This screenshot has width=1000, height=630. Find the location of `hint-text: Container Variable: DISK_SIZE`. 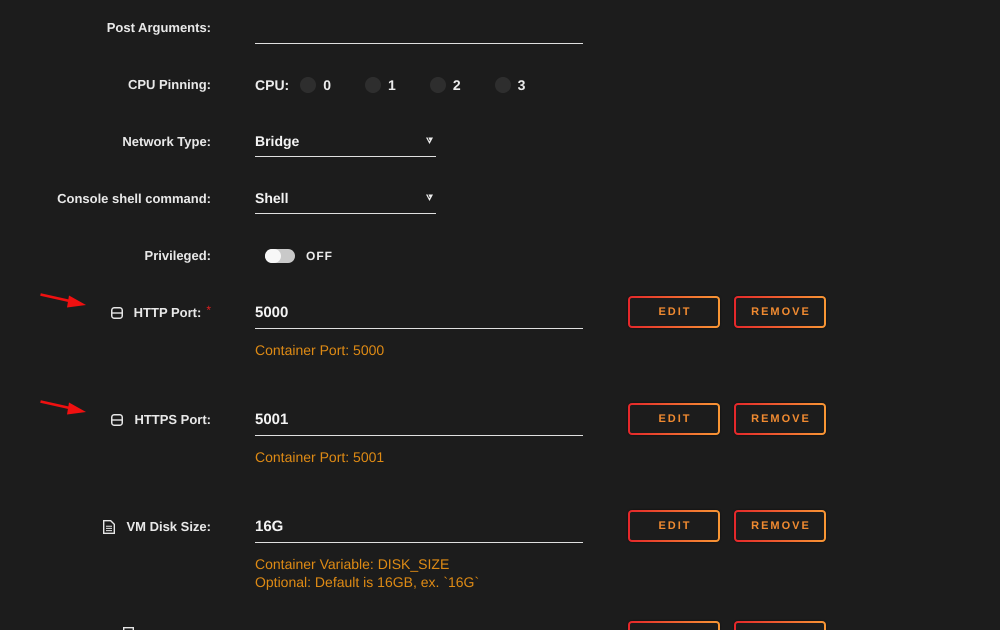

hint-text: Container Variable: DISK_SIZE is located at coordinates (352, 564).